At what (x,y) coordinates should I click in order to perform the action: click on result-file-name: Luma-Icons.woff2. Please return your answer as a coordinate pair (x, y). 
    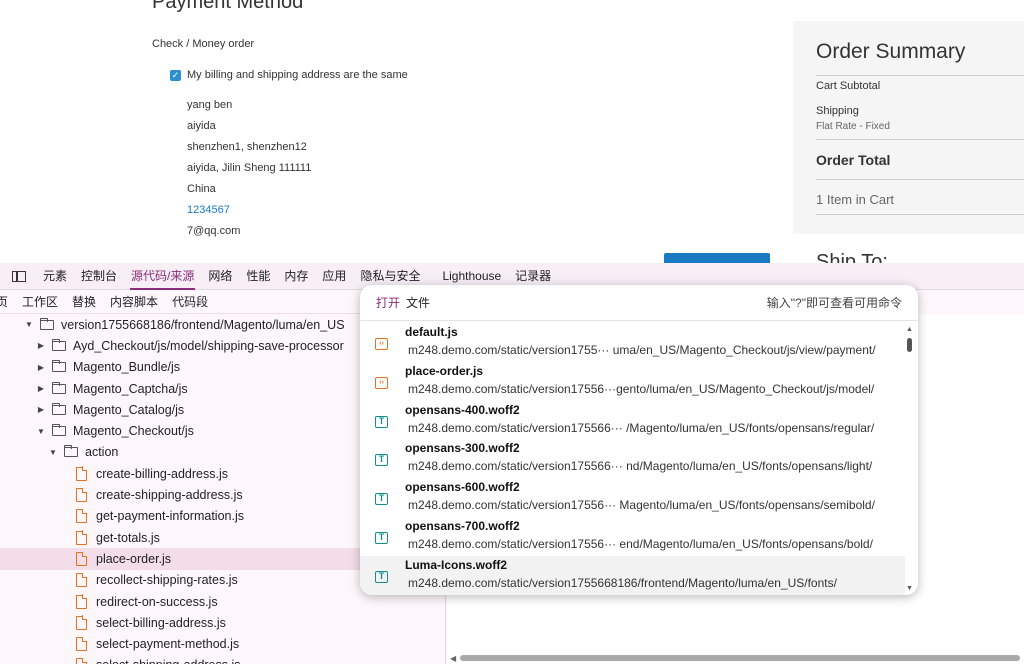
    Looking at the image, I should click on (456, 564).